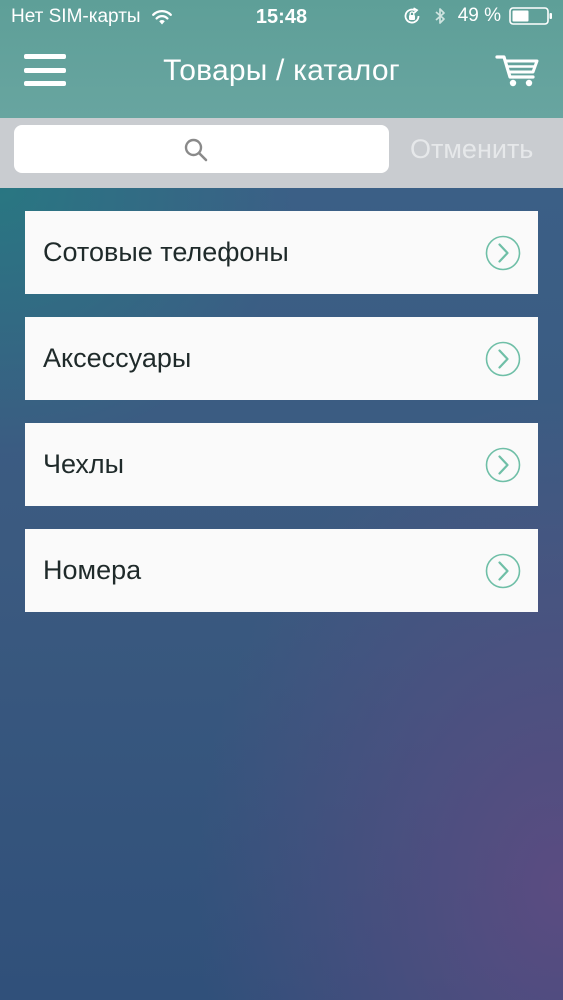  I want to click on catalog-item-label: Номера, so click(92, 570).